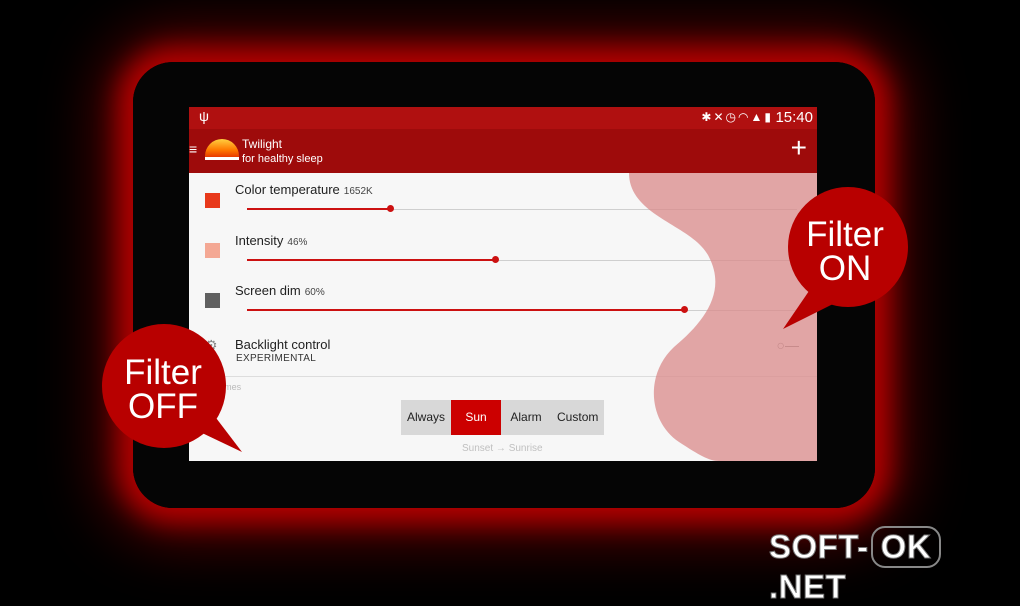 The image size is (1020, 606). I want to click on backlight-label: Backlight control, so click(283, 344).